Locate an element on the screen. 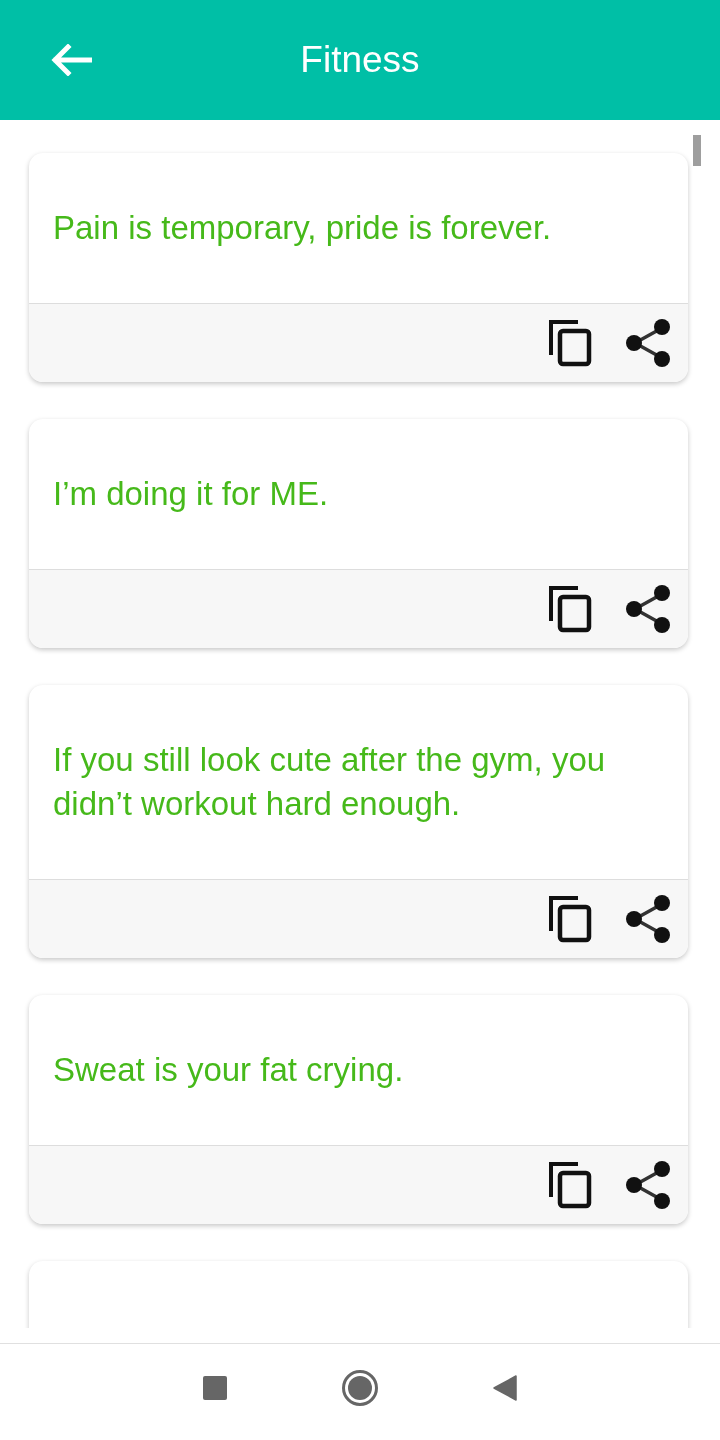 The height and width of the screenshot is (1440, 720). quote-text: Sweat is your fat crying. is located at coordinates (229, 1070).